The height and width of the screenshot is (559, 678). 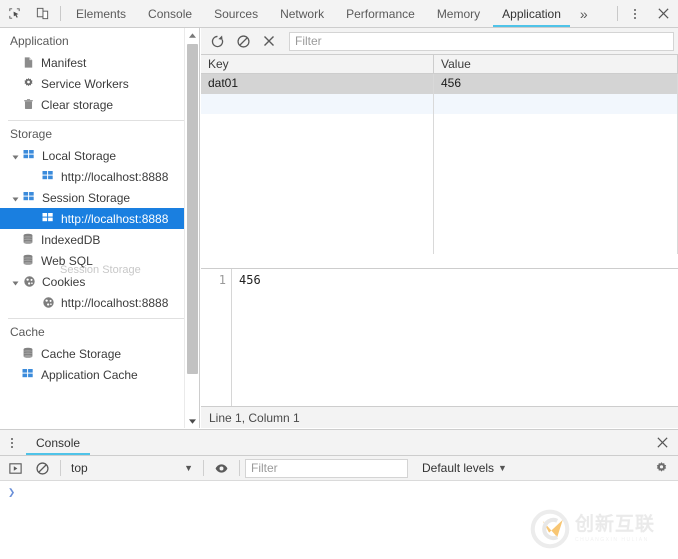 What do you see at coordinates (79, 155) in the screenshot?
I see `sidebar-item-label: Local Storage` at bounding box center [79, 155].